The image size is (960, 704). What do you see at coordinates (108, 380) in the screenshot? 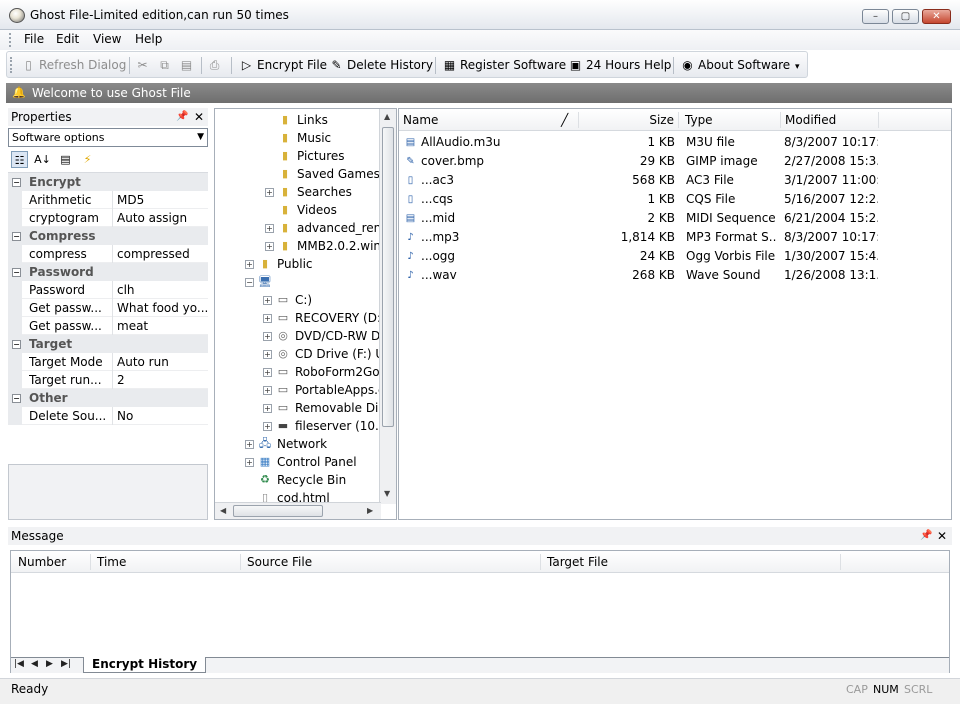
I see `property-row: Target run... 2` at bounding box center [108, 380].